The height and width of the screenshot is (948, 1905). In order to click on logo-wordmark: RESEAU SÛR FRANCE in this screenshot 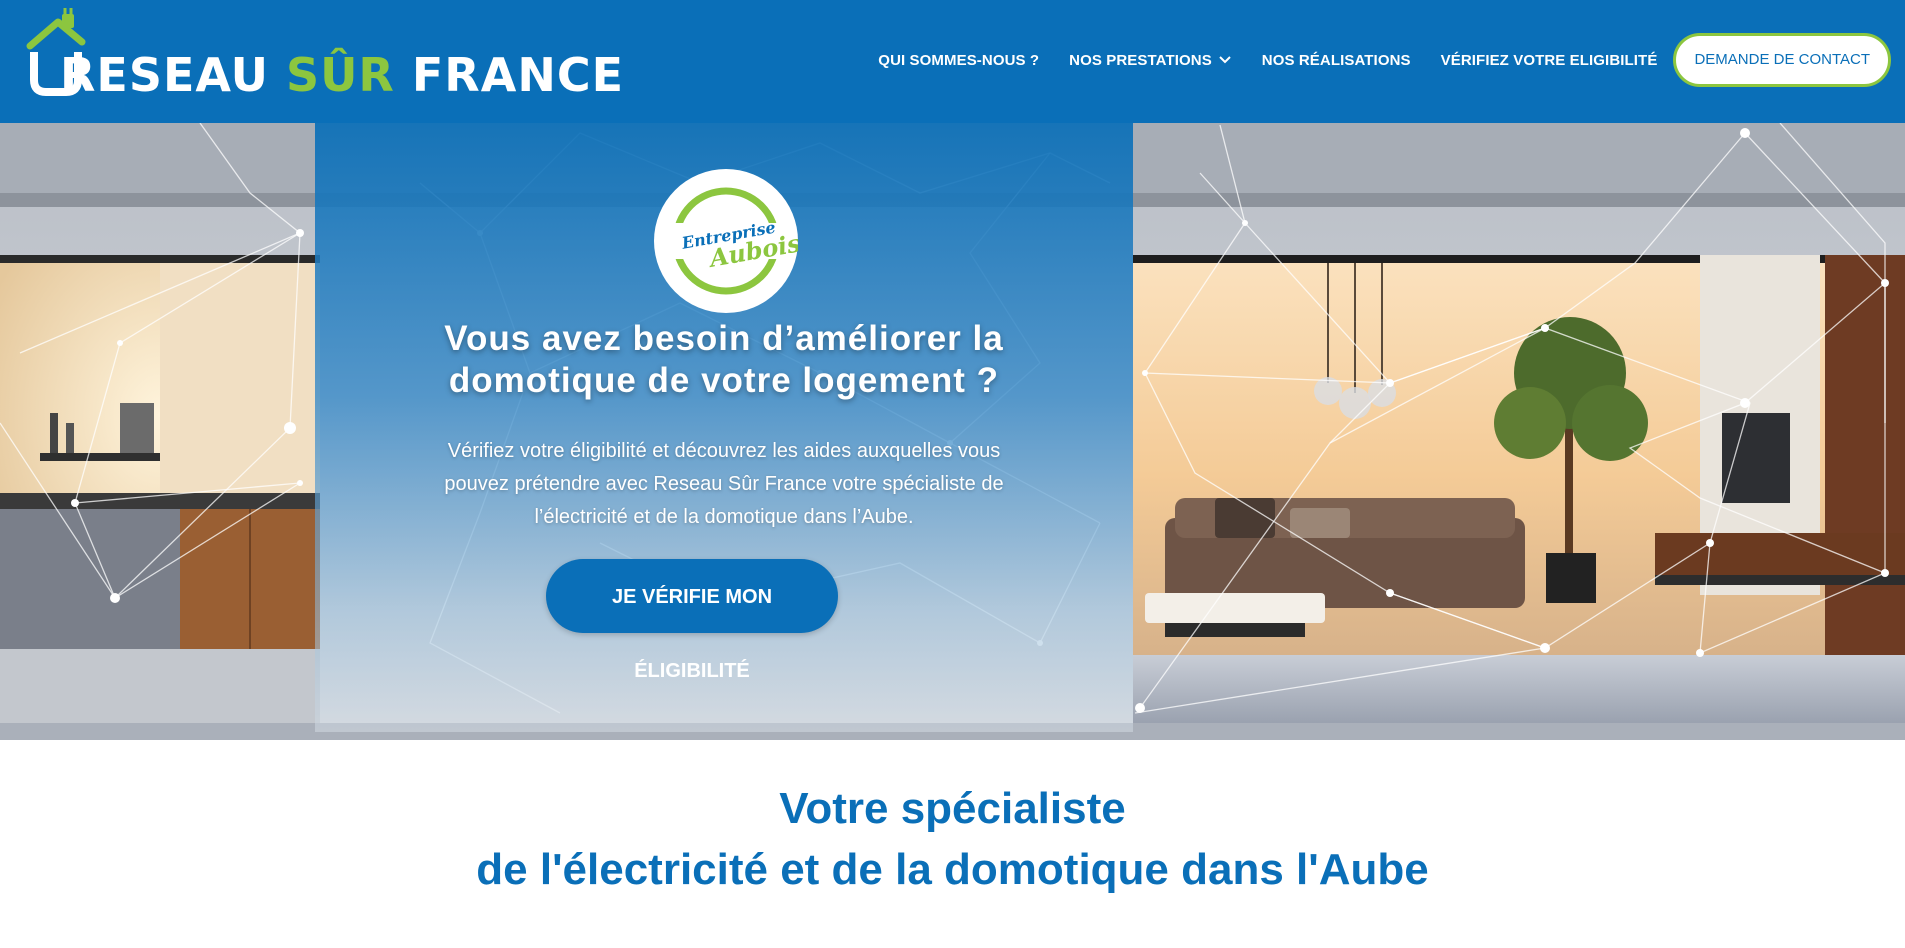, I will do `click(342, 75)`.